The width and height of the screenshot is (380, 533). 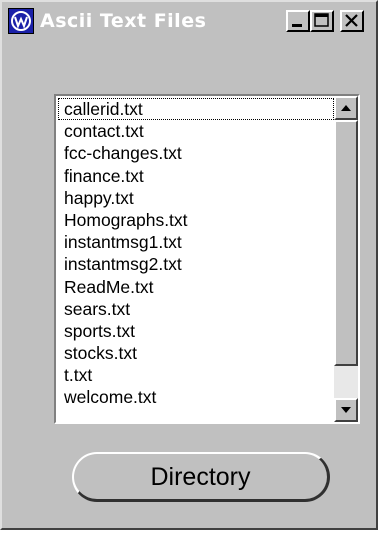 I want to click on title-bar: Ascii Text Files, so click(x=189, y=22).